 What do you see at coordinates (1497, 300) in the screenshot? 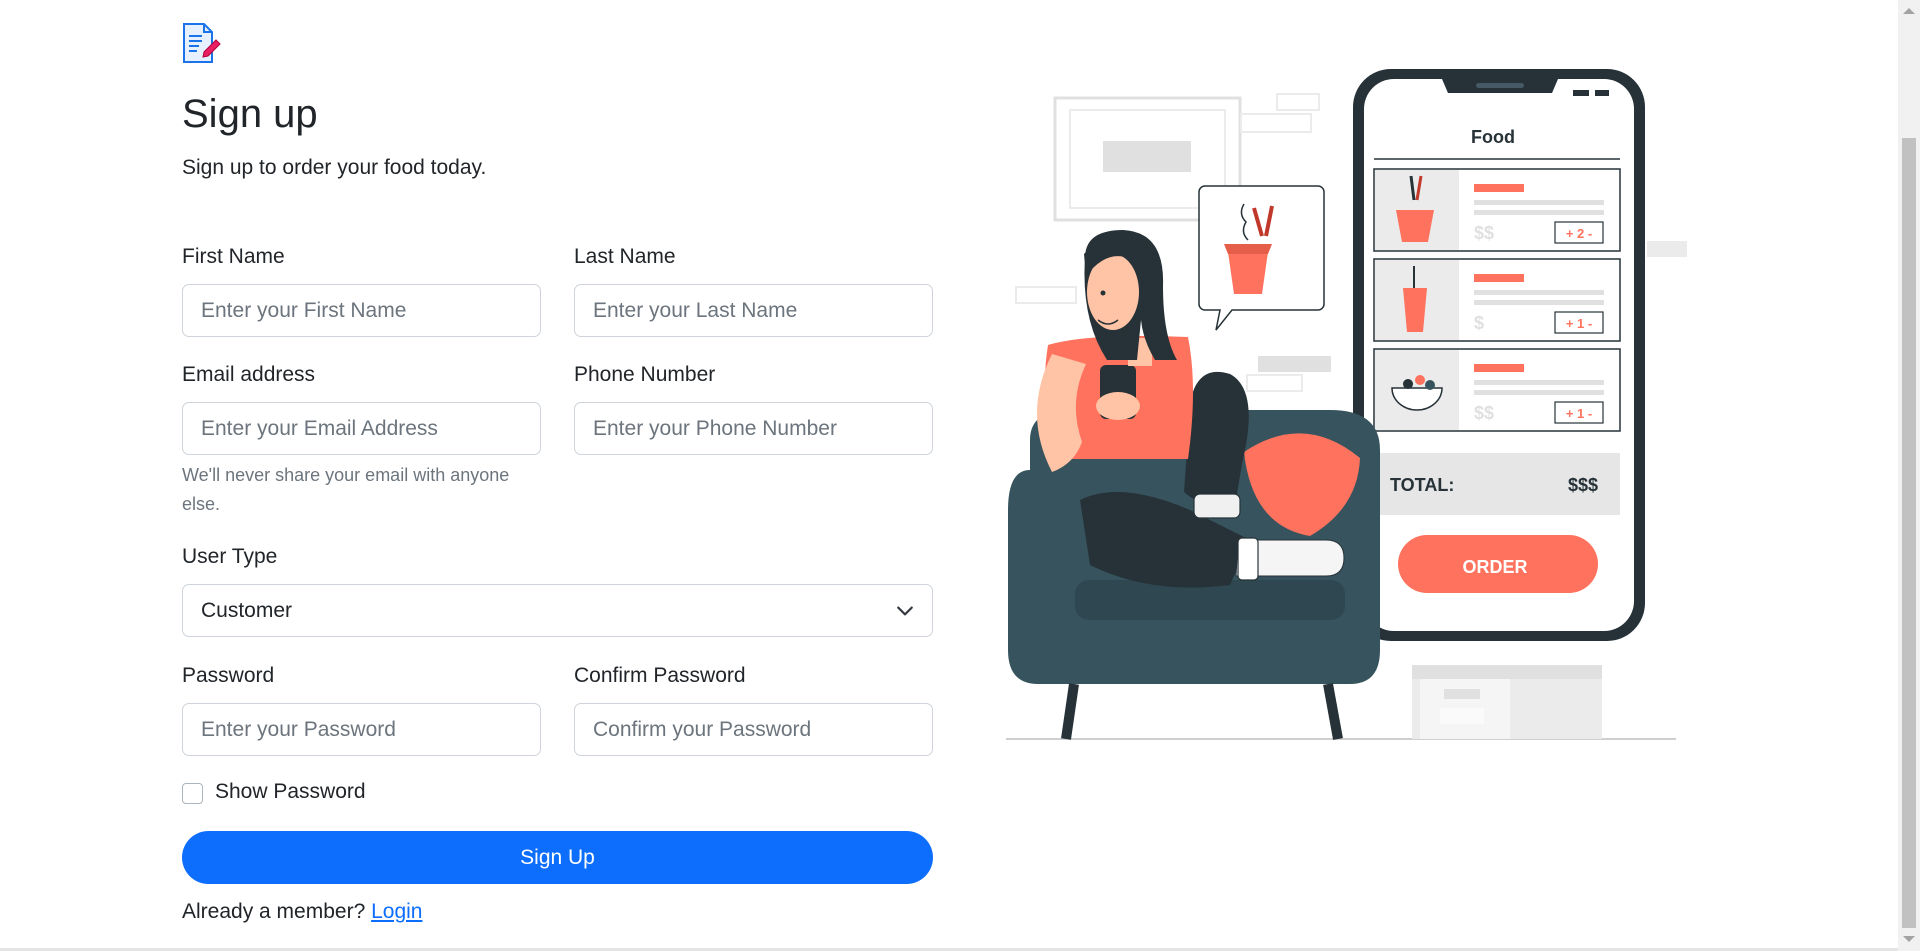
I see `food-item-2: $ + 1 -` at bounding box center [1497, 300].